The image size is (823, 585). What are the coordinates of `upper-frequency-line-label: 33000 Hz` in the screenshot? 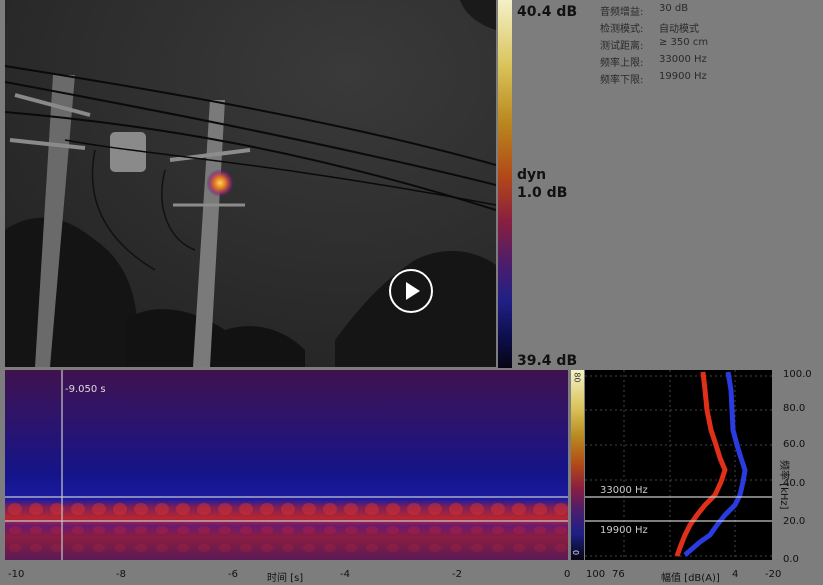 It's located at (624, 490).